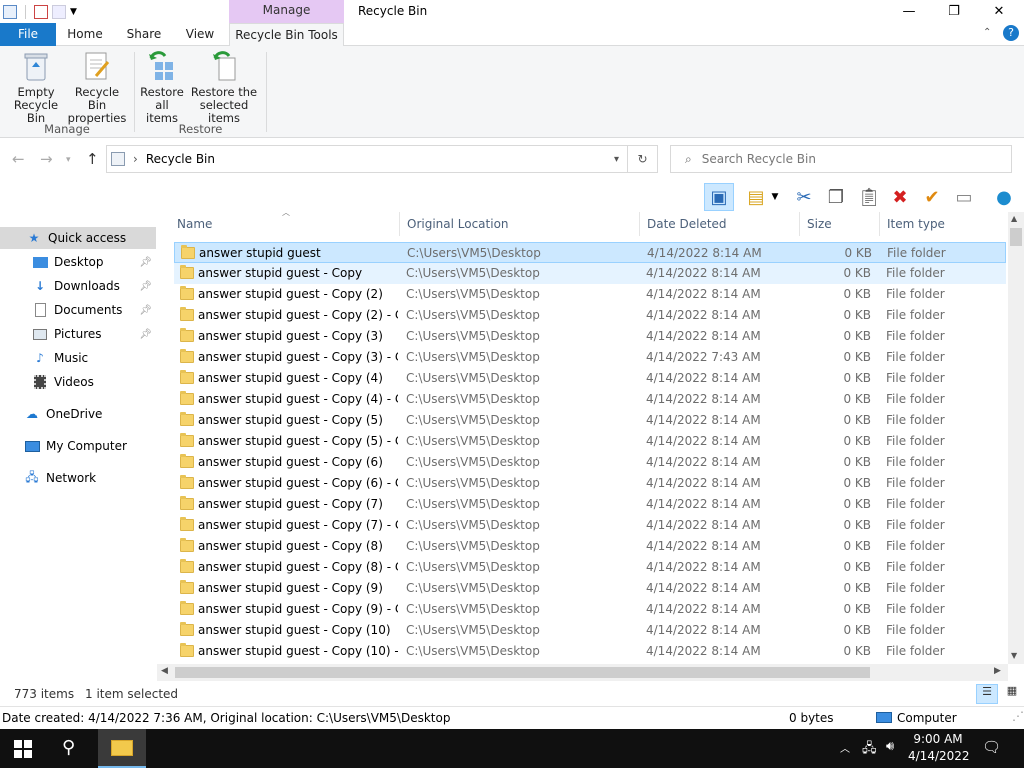  I want to click on tray-chevron-icon: ︿, so click(845, 747).